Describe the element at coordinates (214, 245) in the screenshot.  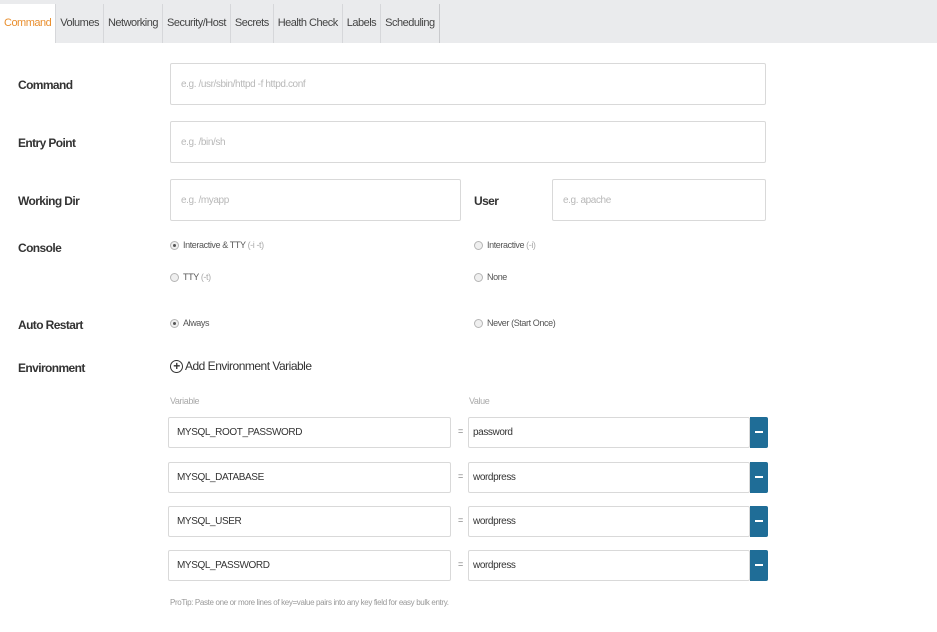
I see `option-label: Interactive & TTY` at that location.